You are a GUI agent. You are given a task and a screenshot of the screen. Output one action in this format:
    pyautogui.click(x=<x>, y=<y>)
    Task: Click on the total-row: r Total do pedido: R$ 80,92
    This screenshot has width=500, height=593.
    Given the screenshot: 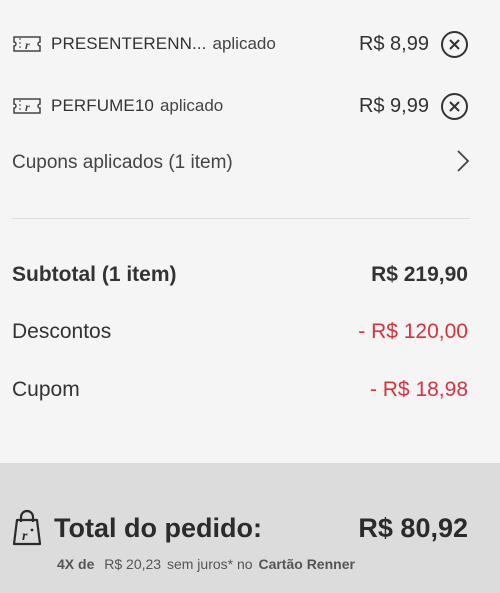 What is the action you would take?
    pyautogui.click(x=239, y=528)
    